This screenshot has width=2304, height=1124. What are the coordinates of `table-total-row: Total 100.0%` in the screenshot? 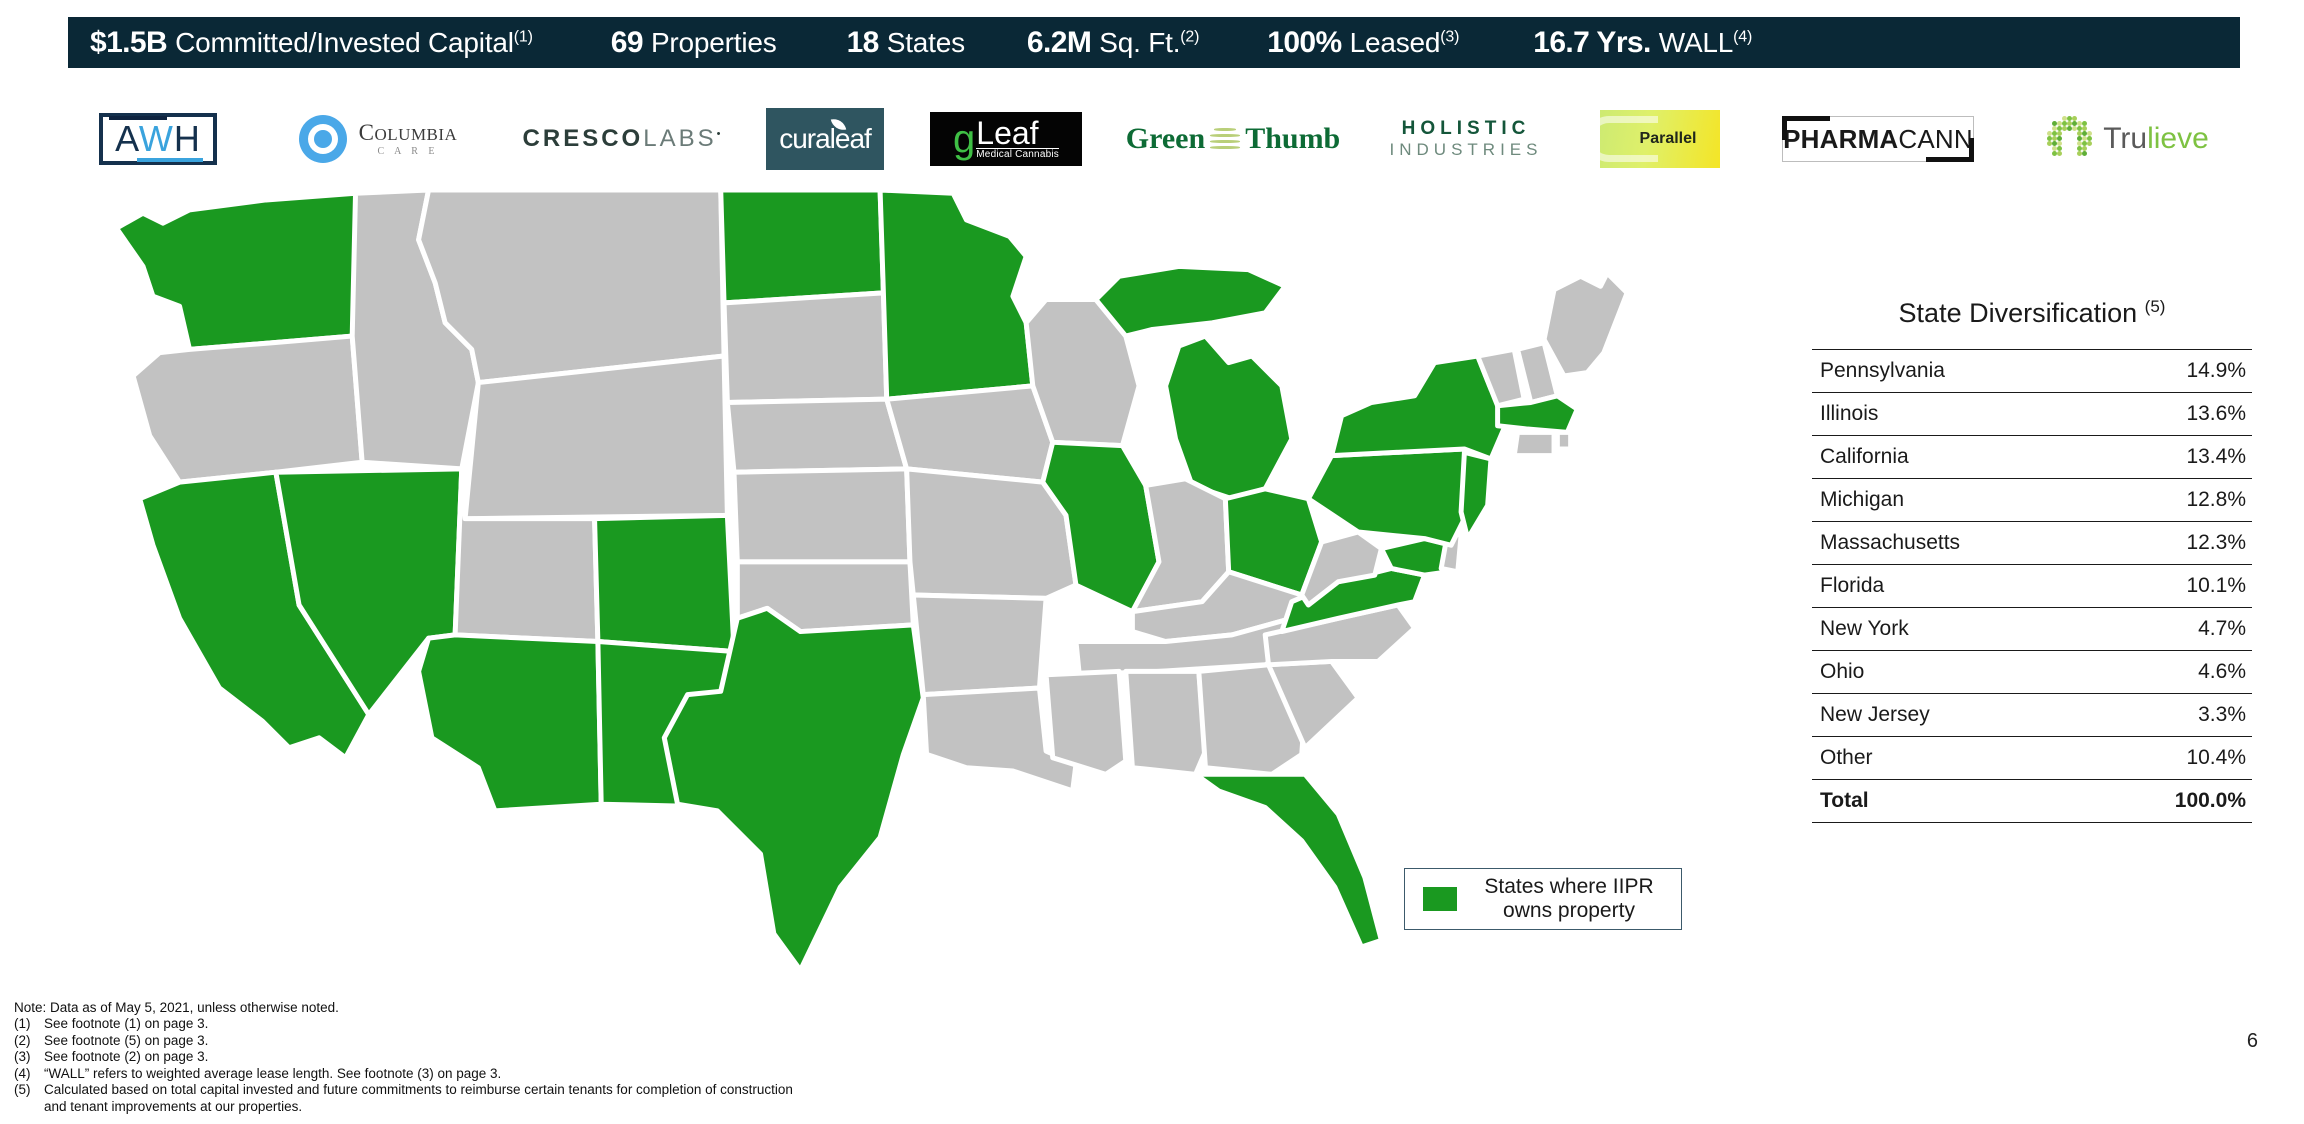 It's located at (2032, 801).